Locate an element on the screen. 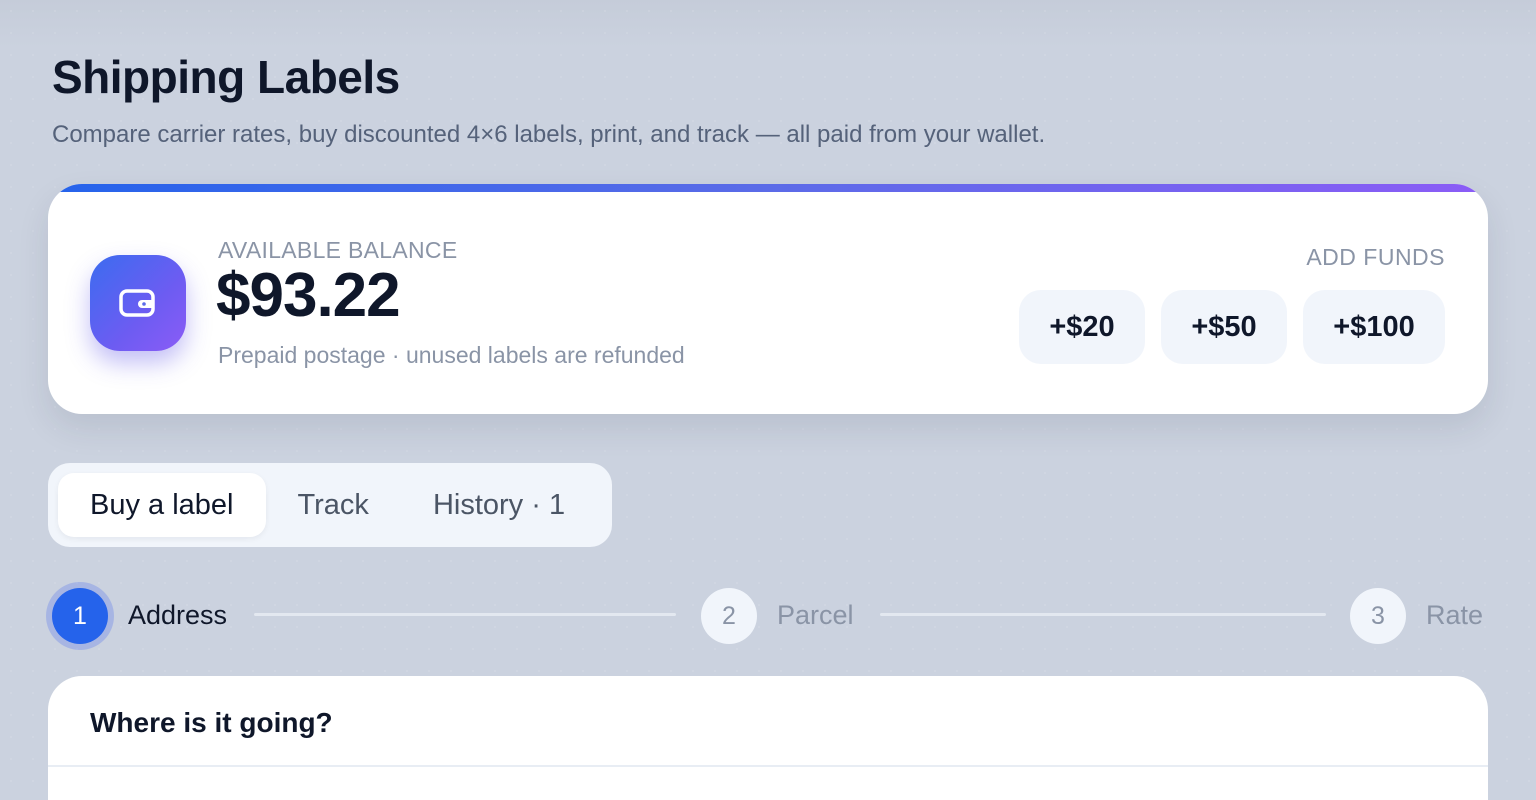  add-funds-options: +$20 +$50 +$100 is located at coordinates (1232, 327).